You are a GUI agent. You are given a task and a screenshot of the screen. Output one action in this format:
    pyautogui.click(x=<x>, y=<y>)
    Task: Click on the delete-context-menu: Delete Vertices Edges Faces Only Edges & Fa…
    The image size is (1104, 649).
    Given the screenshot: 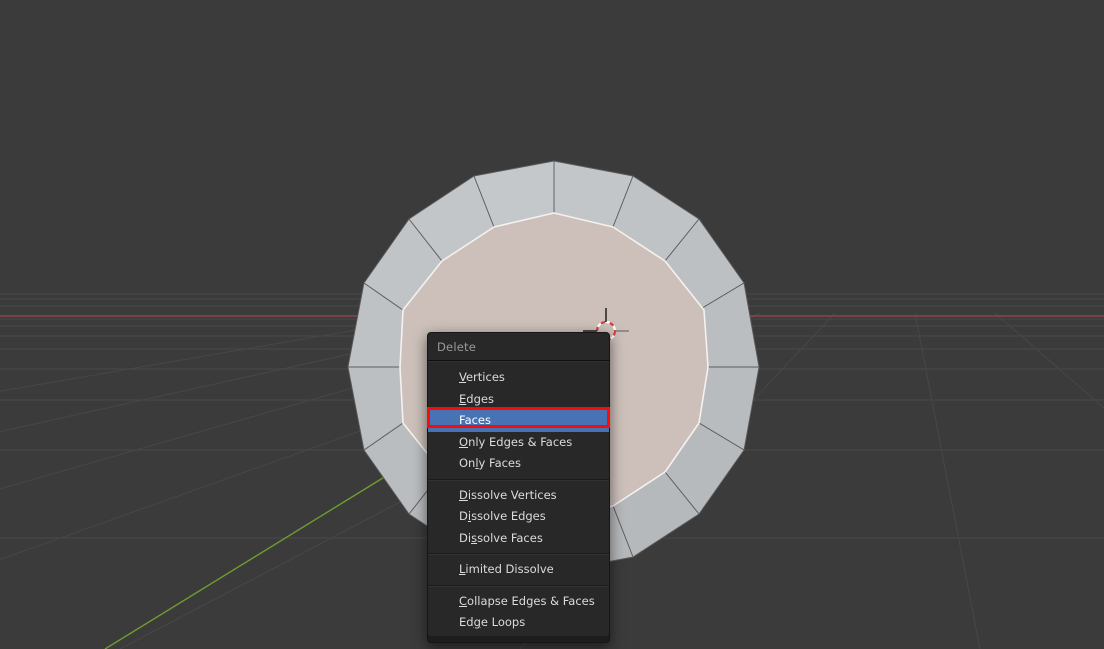 What is the action you would take?
    pyautogui.click(x=518, y=487)
    